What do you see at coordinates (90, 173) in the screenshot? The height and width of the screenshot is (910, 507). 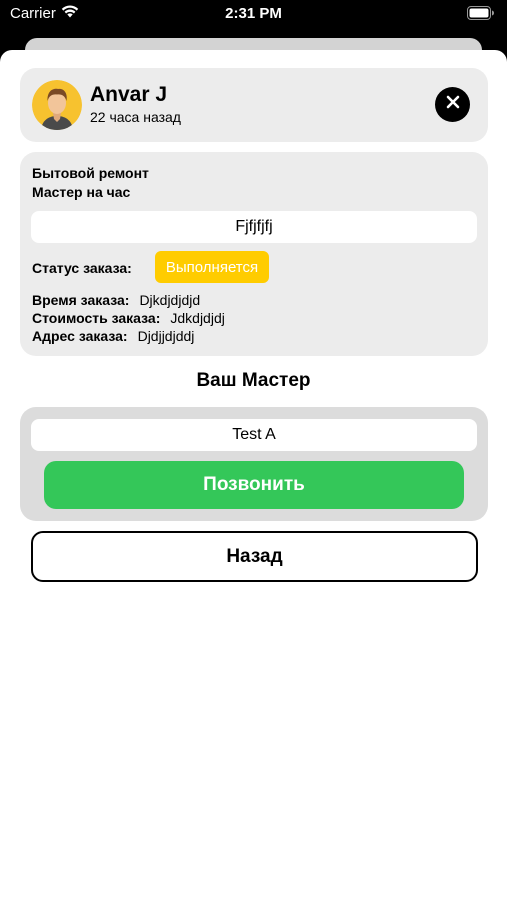 I see `order-category: Бытовой ремонт` at bounding box center [90, 173].